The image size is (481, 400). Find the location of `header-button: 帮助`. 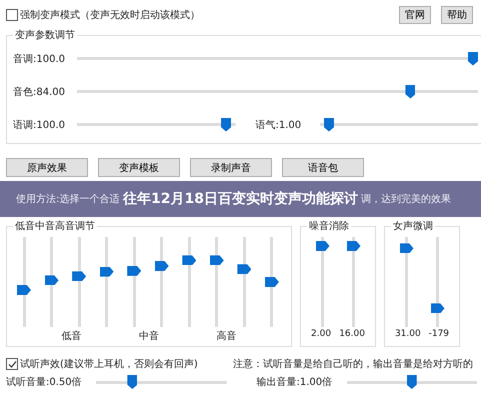

header-button: 帮助 is located at coordinates (457, 15).